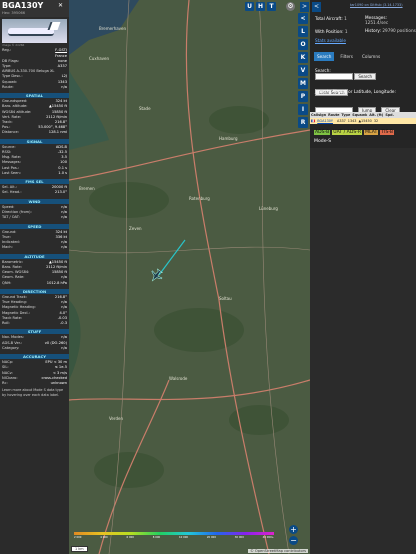  What do you see at coordinates (184, 537) in the screenshot?
I see `altitude-tick: 10 000` at bounding box center [184, 537].